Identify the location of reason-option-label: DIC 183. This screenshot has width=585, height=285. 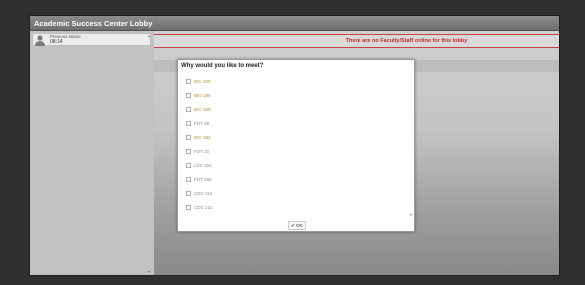
(202, 137).